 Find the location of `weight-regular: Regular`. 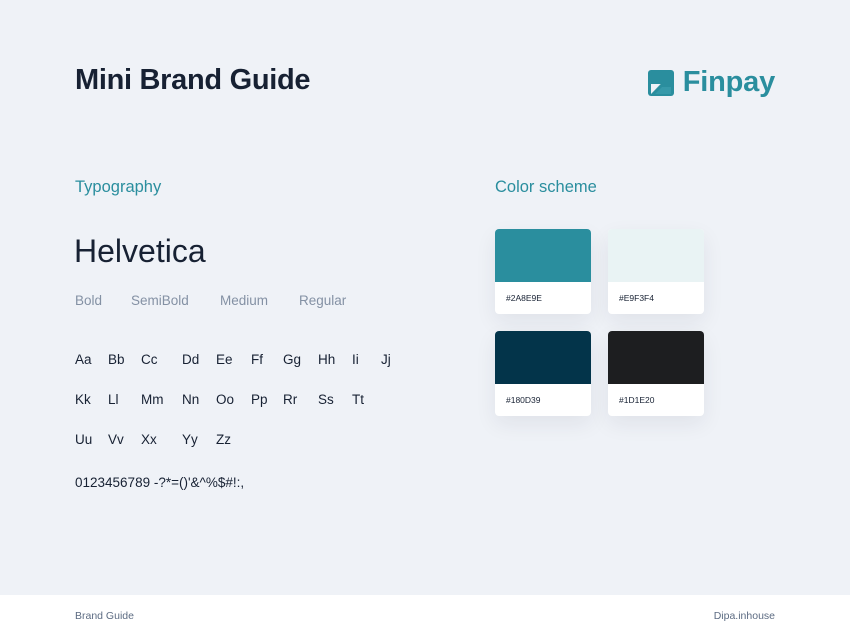

weight-regular: Regular is located at coordinates (323, 300).